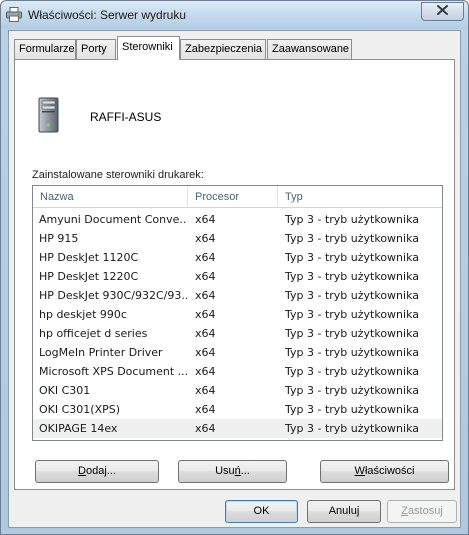 The width and height of the screenshot is (469, 535). I want to click on tab-formularze: Formularze, so click(45, 49).